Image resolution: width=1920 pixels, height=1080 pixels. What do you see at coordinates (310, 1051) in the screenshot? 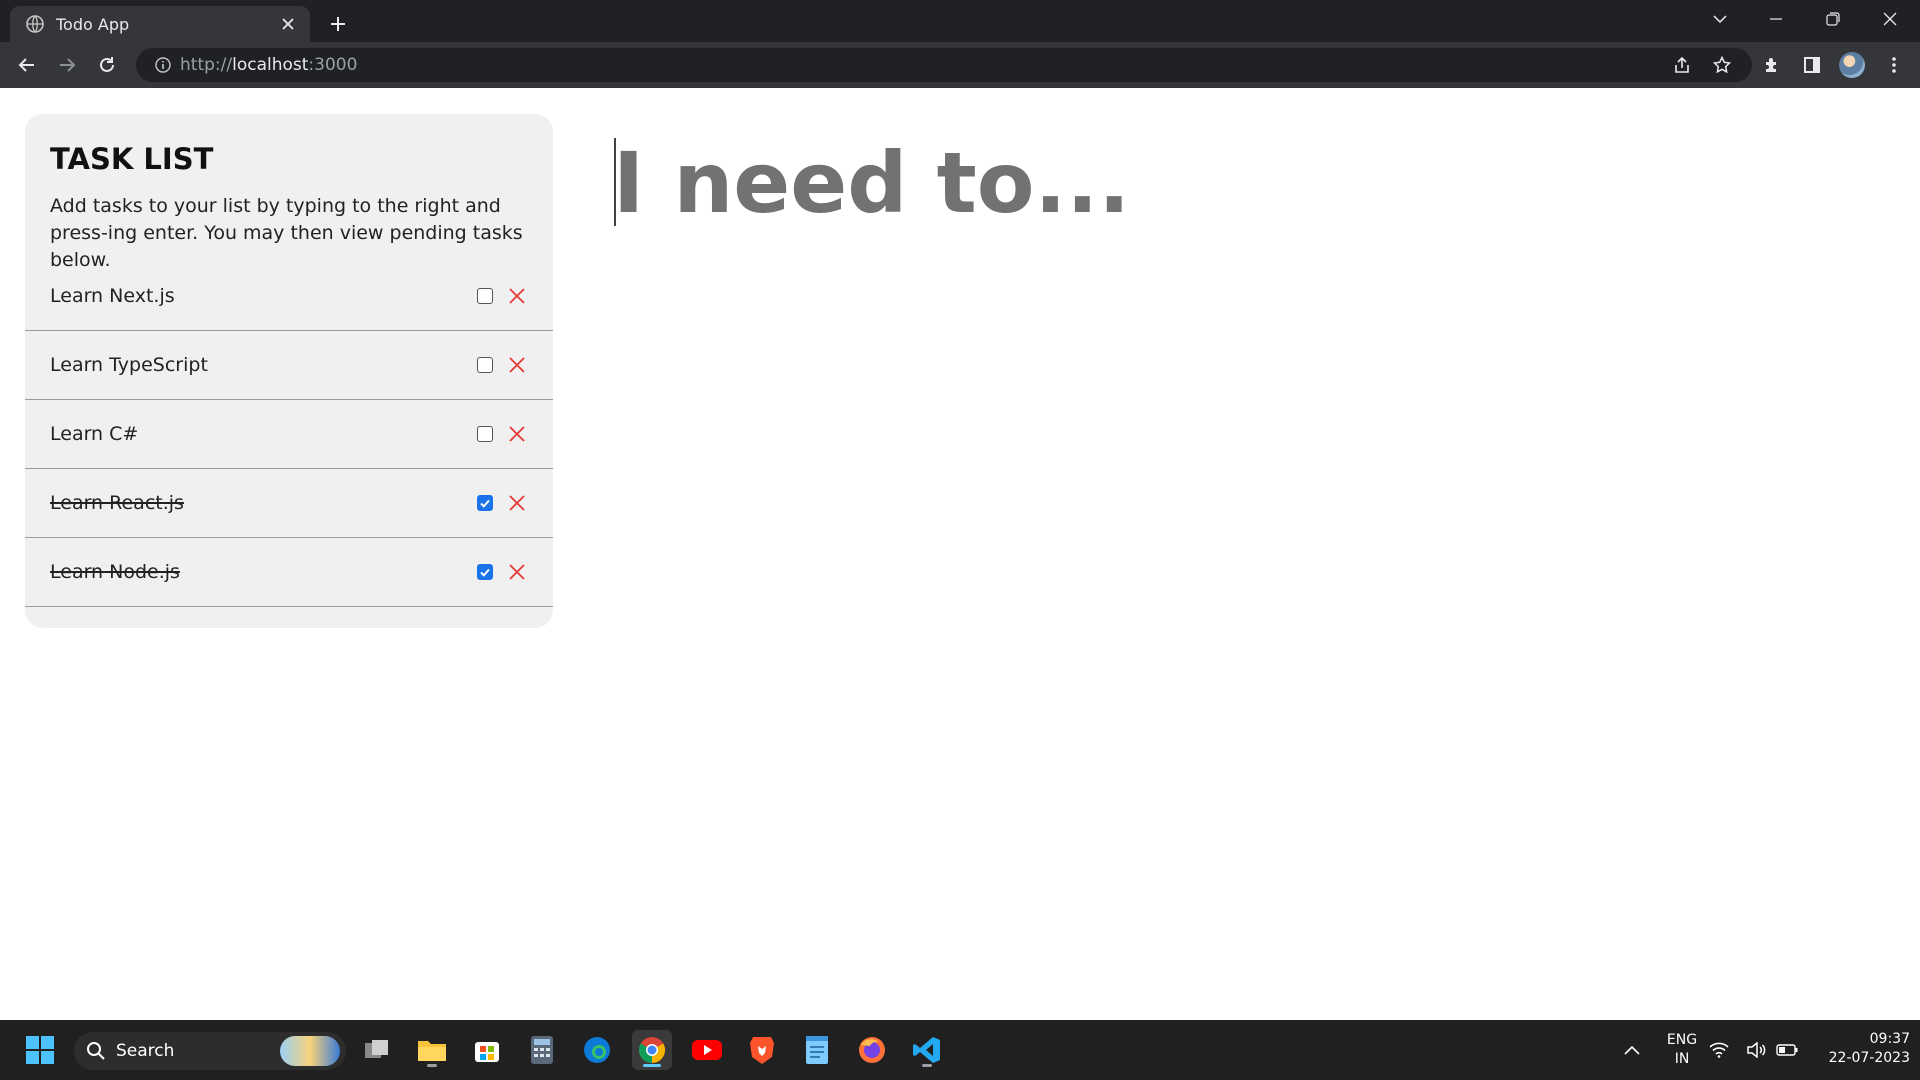
I see `search-highlight-art` at bounding box center [310, 1051].